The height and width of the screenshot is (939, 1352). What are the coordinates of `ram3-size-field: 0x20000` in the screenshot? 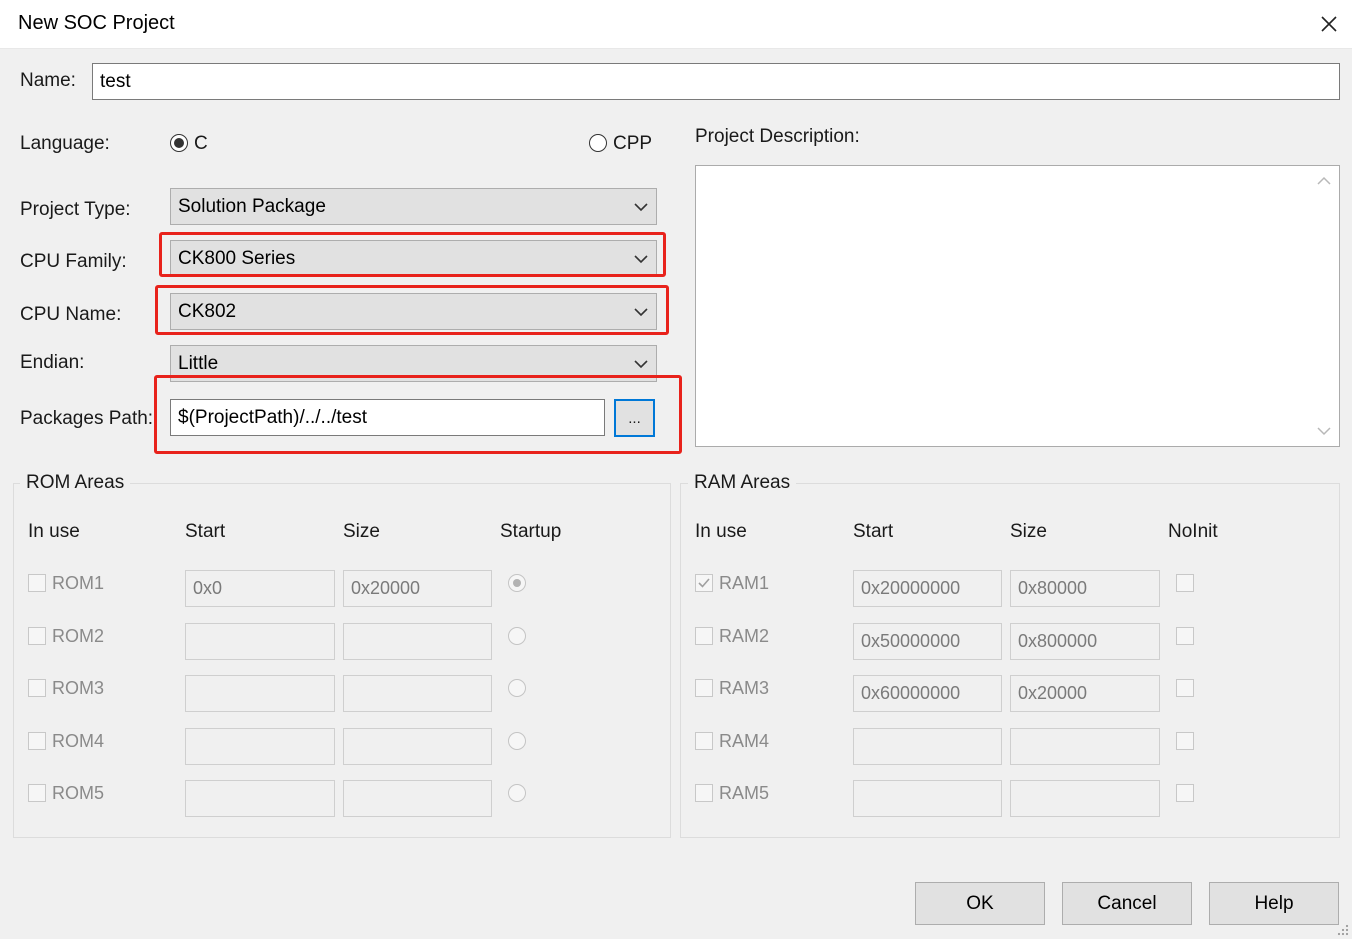 It's located at (1085, 693).